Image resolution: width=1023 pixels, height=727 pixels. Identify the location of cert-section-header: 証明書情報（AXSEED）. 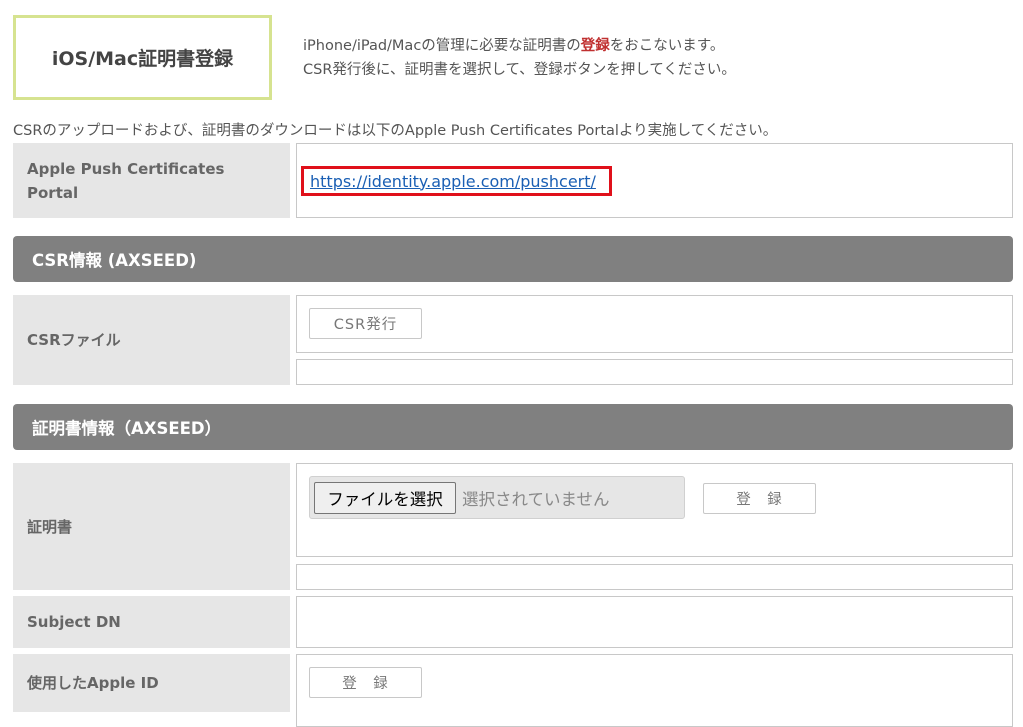
(513, 427).